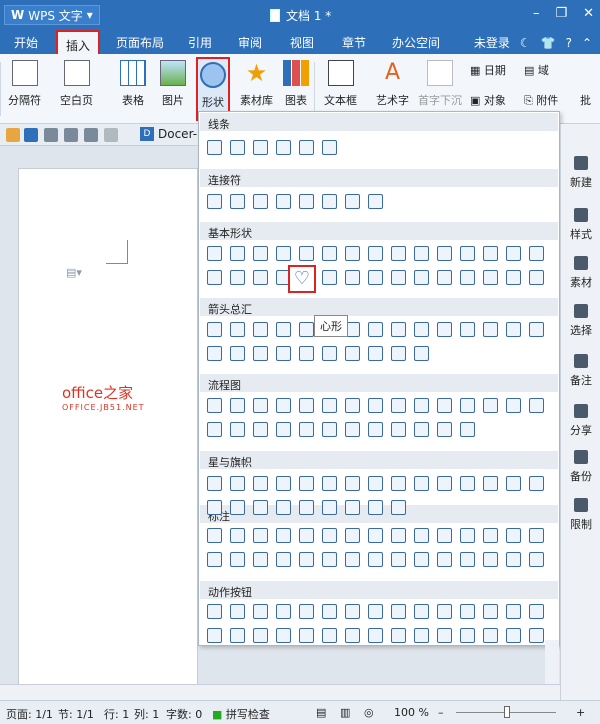  Describe the element at coordinates (440, 84) in the screenshot. I see `drop-cap-button: 首字下沉` at that location.